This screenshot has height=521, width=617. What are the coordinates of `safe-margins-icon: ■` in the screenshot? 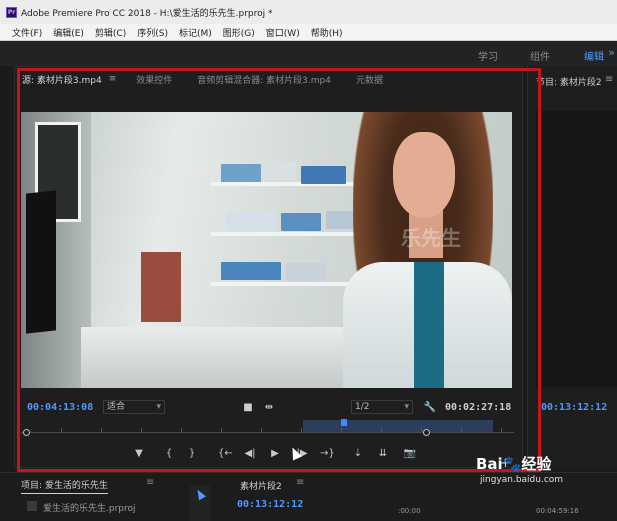 It's located at (248, 407).